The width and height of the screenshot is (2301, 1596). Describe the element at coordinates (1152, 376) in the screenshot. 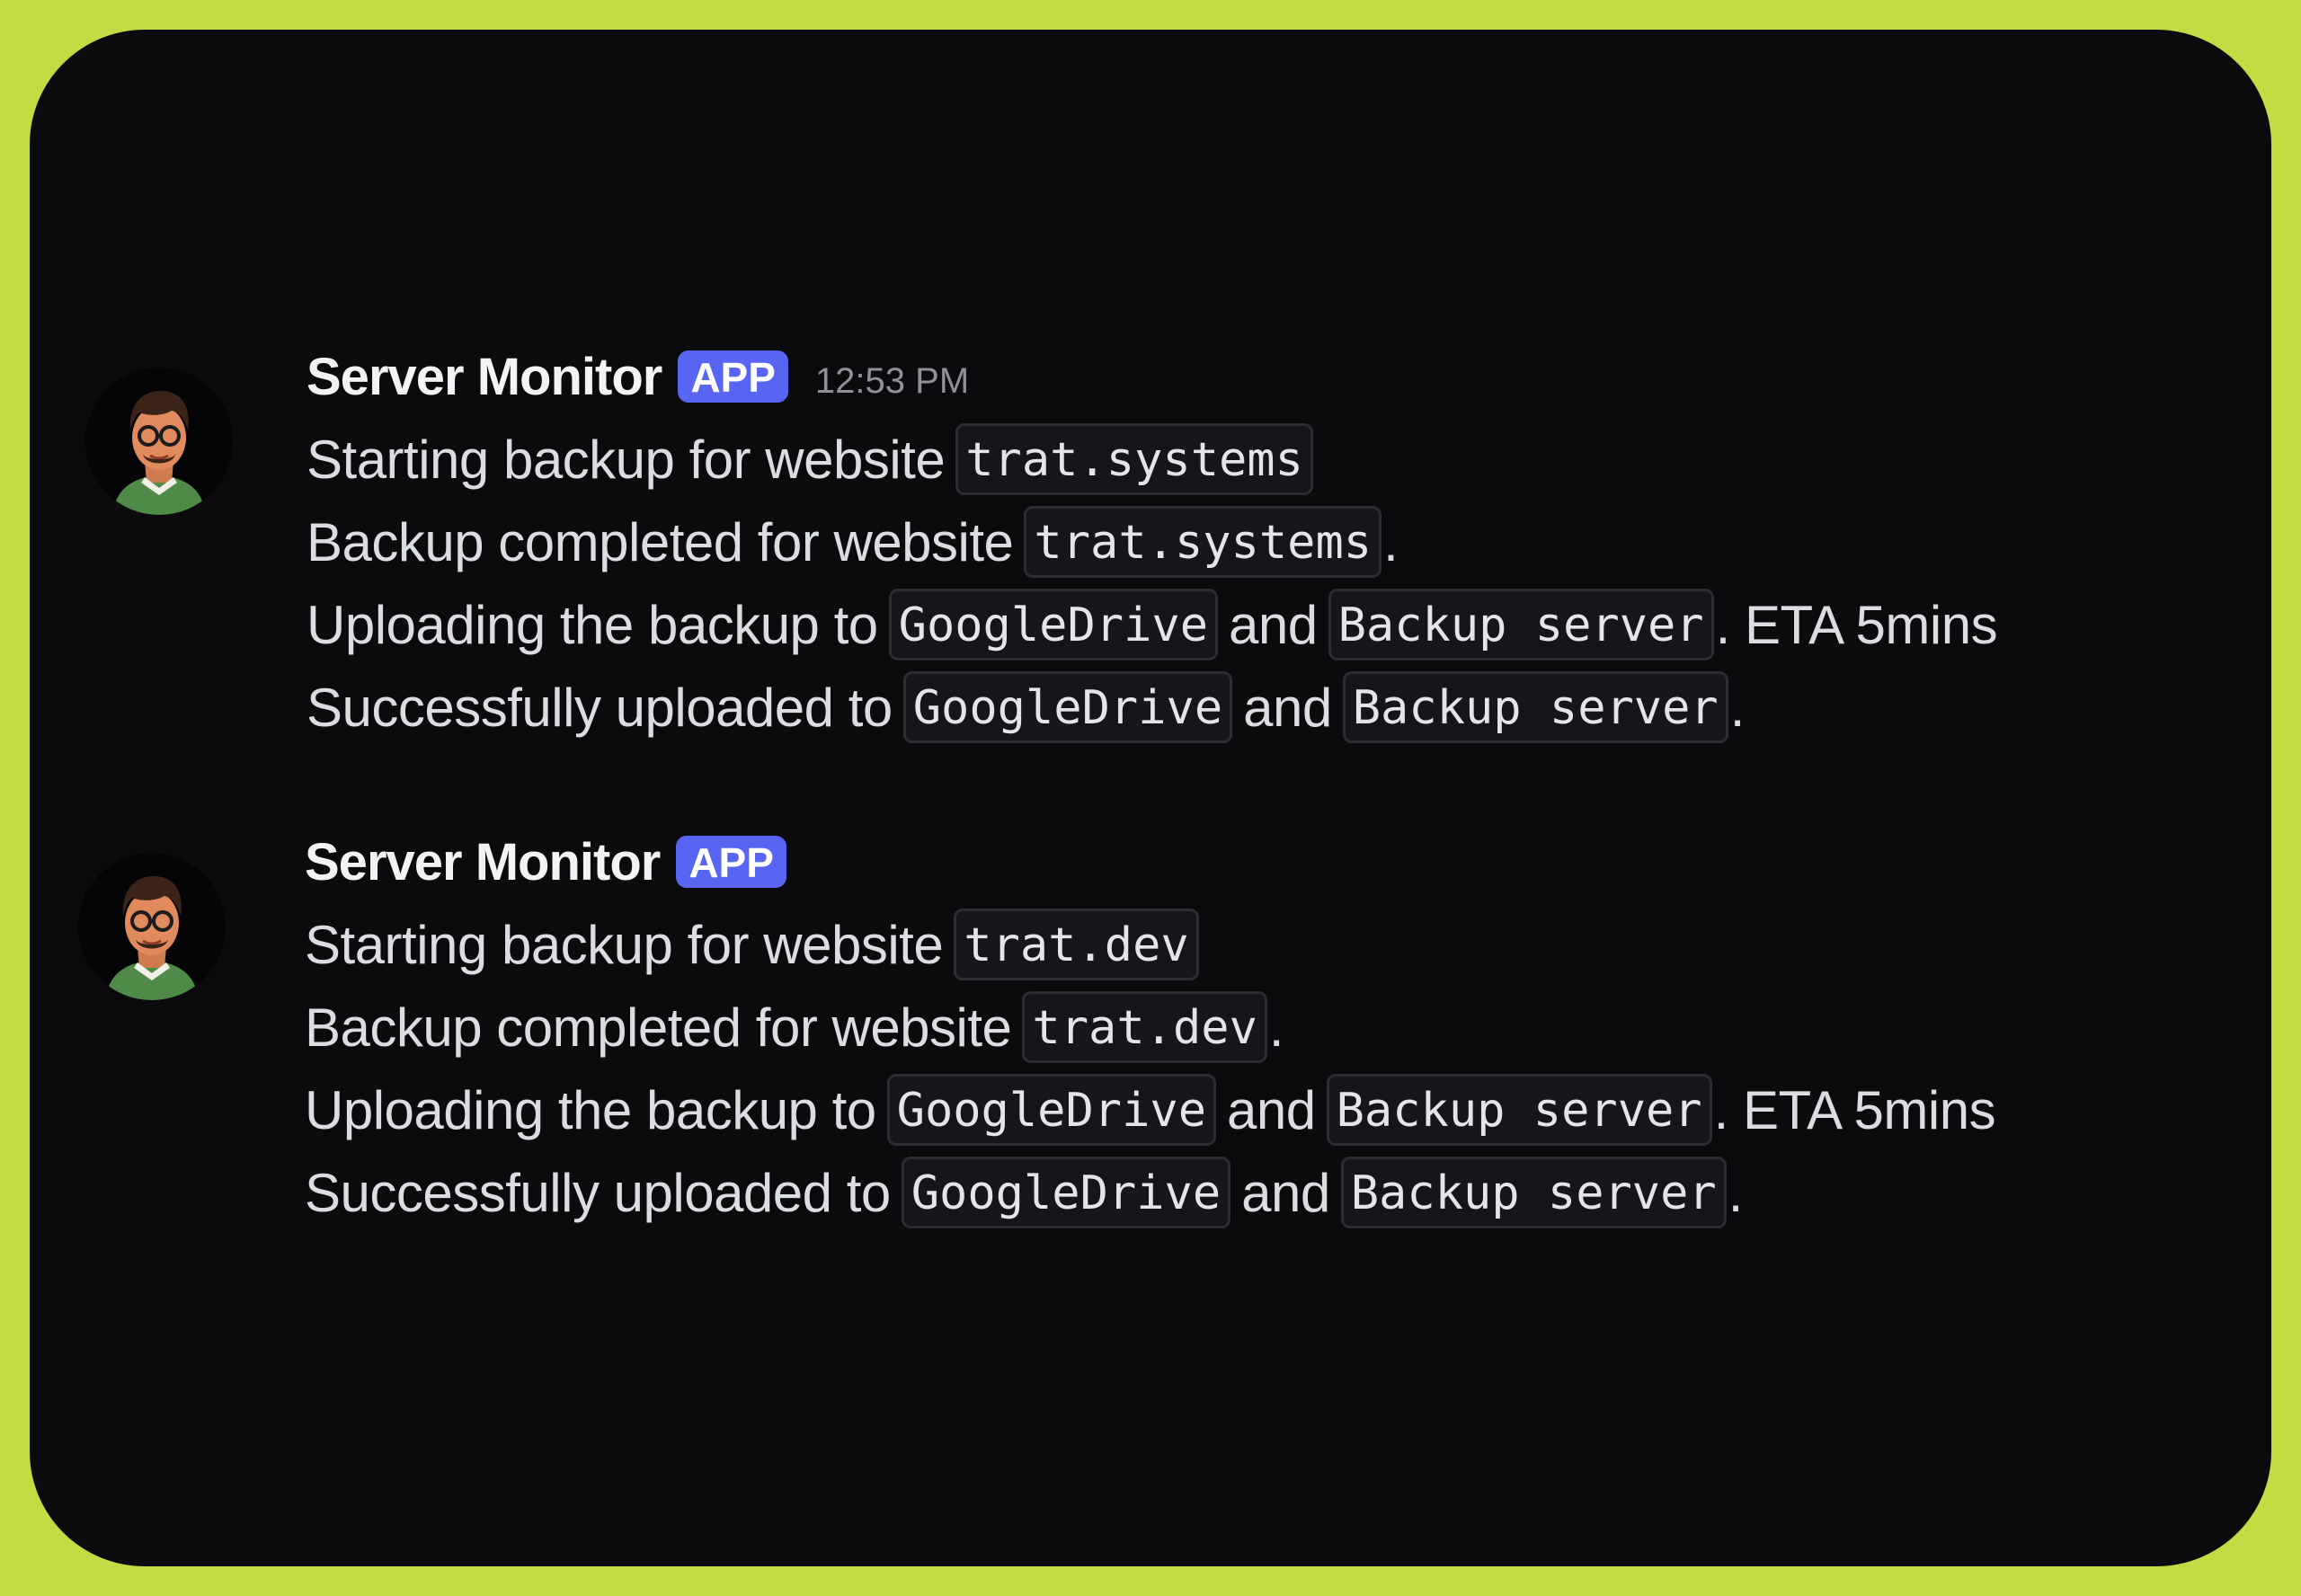

I see `message-header: Server Monitor APP 12:53 PM` at that location.